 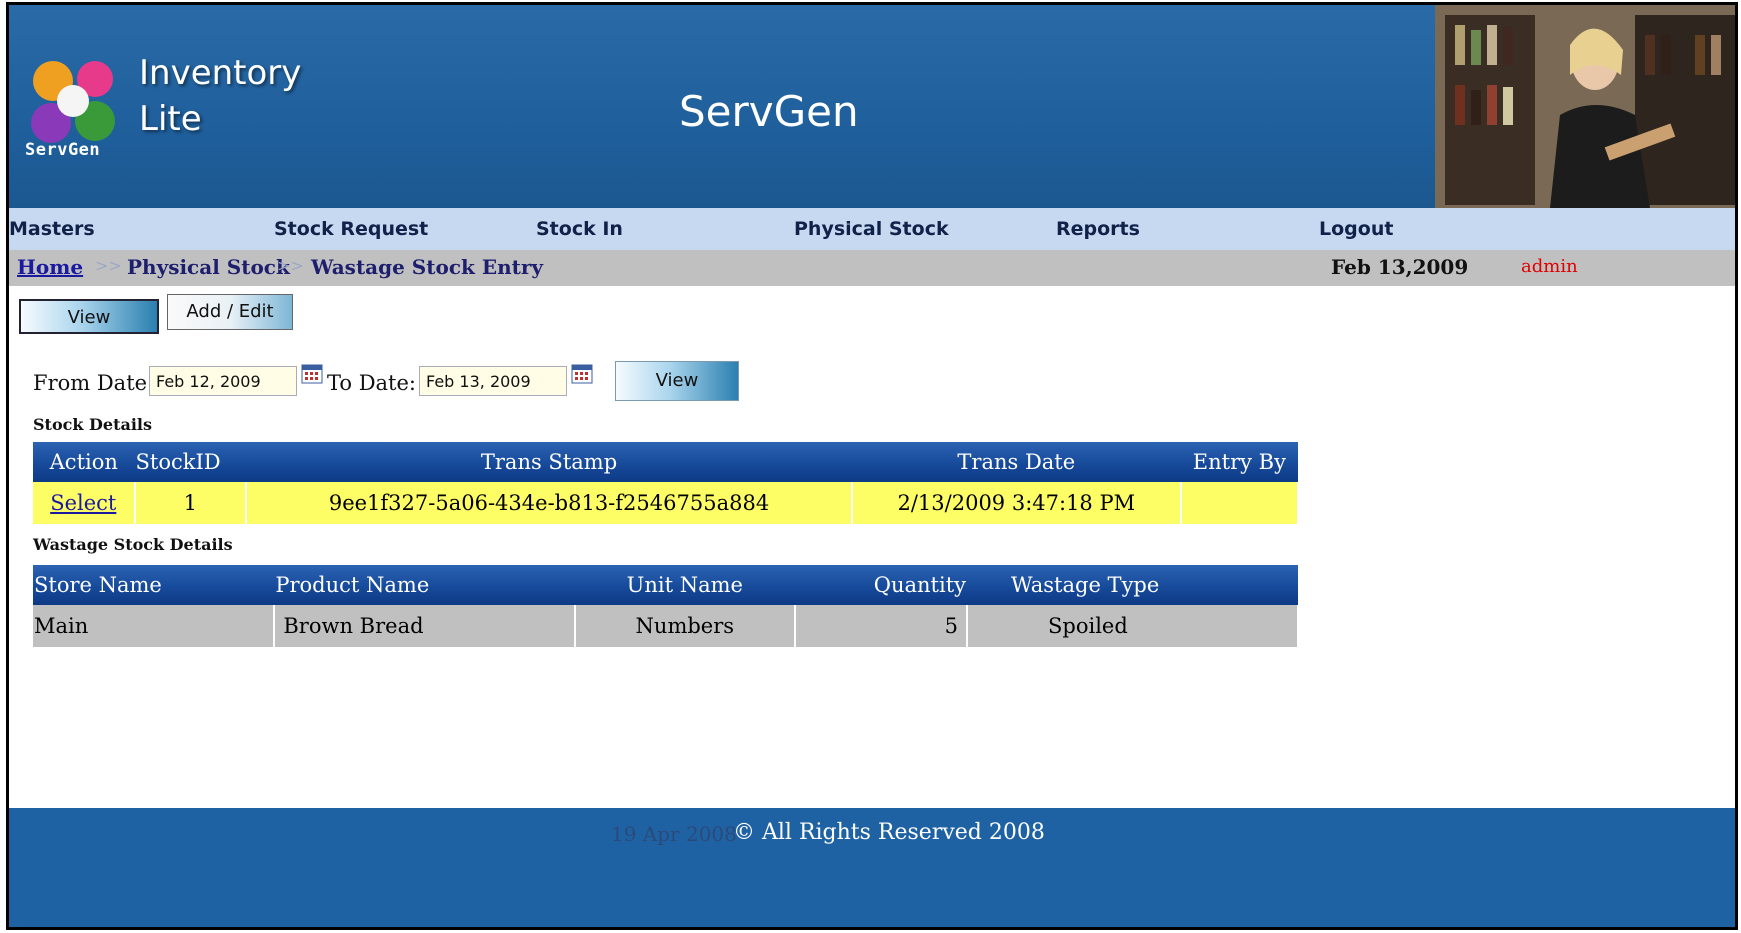 I want to click on breadcrumb-home-link: Home, so click(x=50, y=267).